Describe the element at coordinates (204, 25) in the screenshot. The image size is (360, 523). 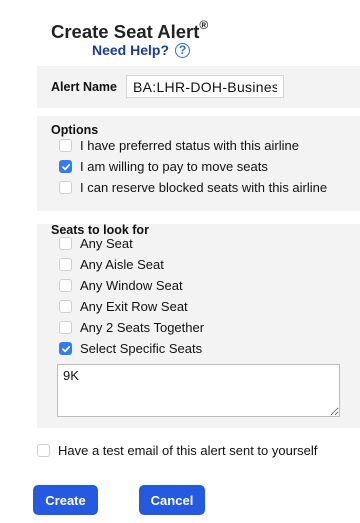
I see `registered-mark: ®` at that location.